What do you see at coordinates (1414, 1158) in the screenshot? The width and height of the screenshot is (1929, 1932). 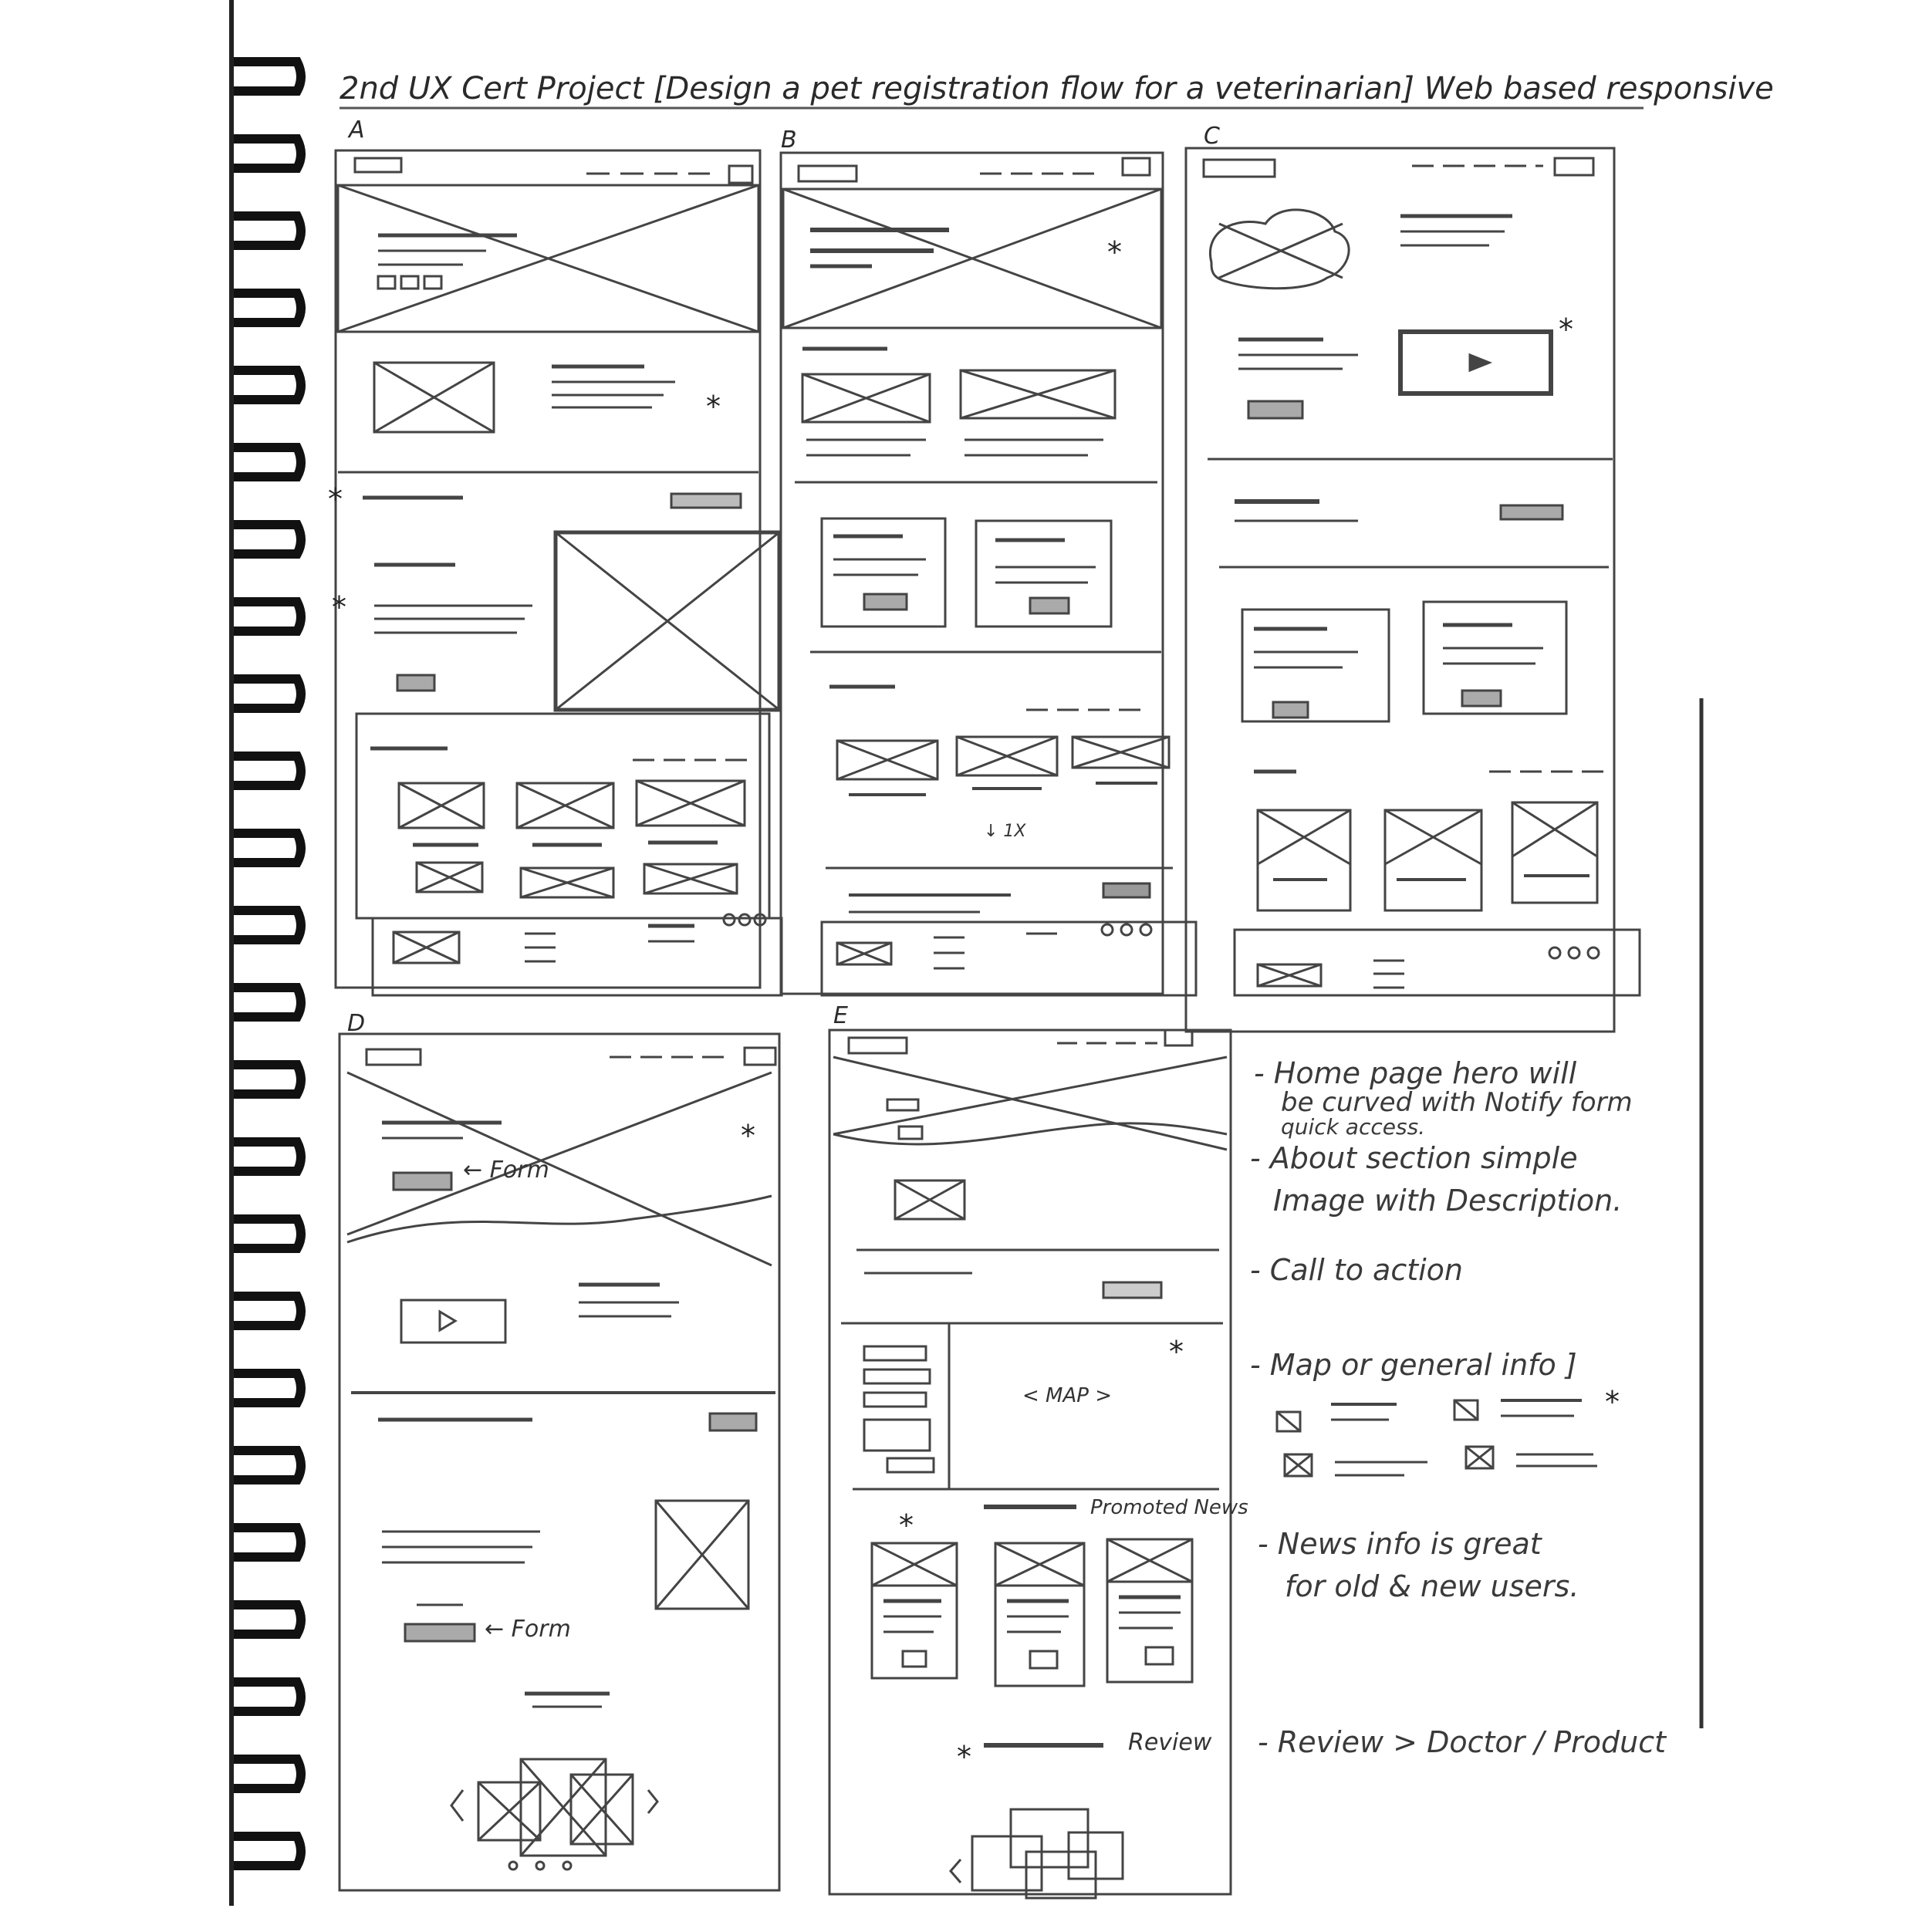 I see `note-about: - About section simple` at bounding box center [1414, 1158].